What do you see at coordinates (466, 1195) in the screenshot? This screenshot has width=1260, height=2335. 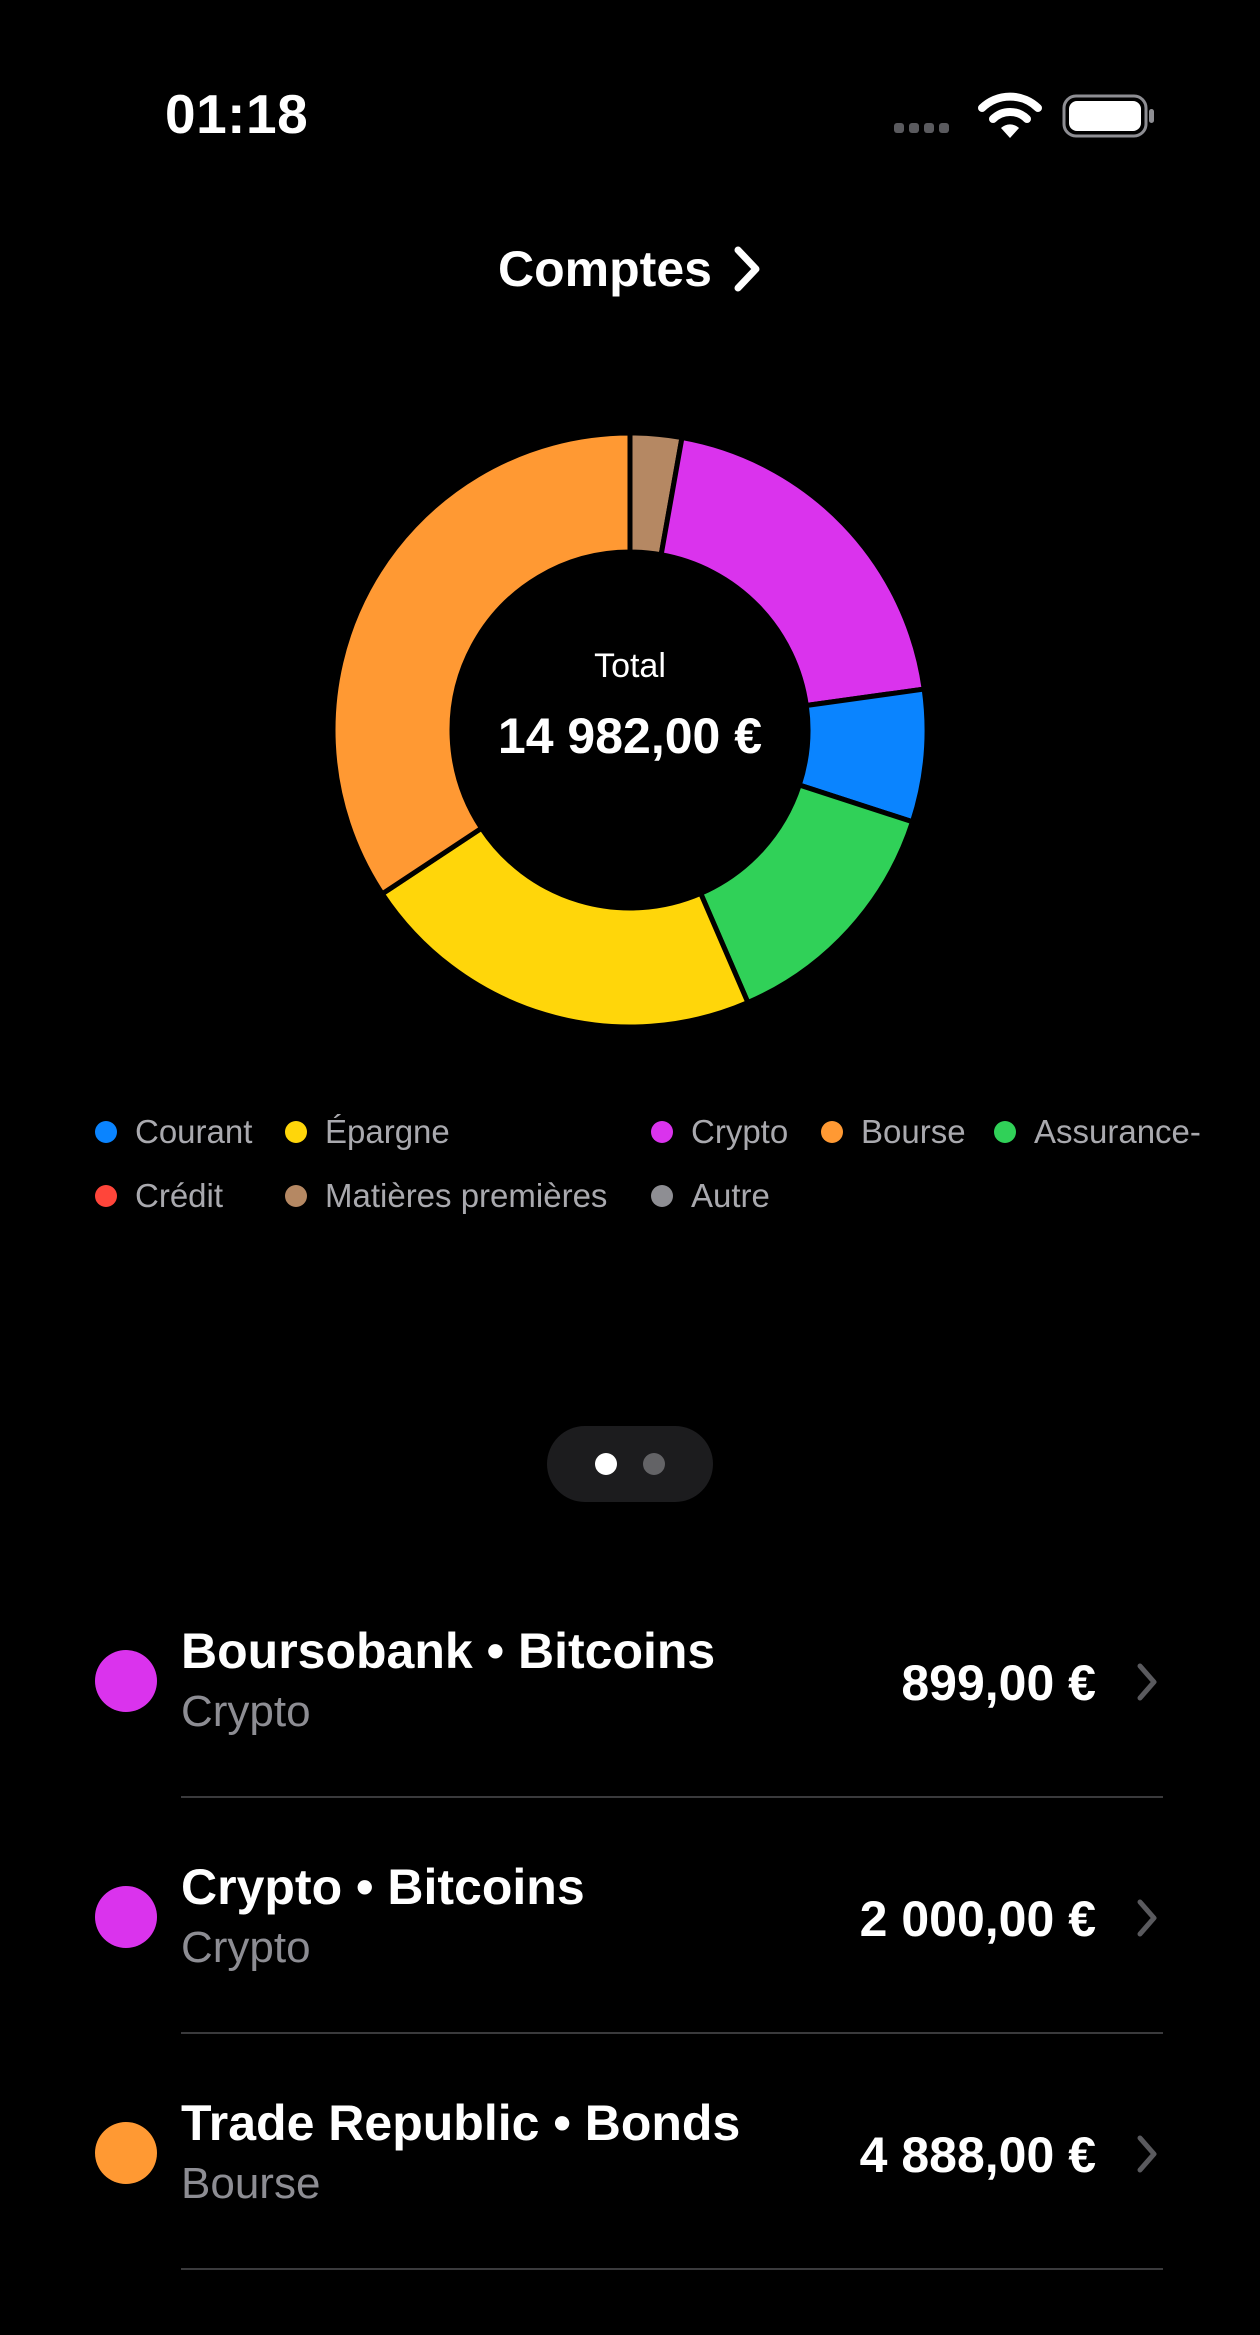 I see `legend-label: Matières premières` at bounding box center [466, 1195].